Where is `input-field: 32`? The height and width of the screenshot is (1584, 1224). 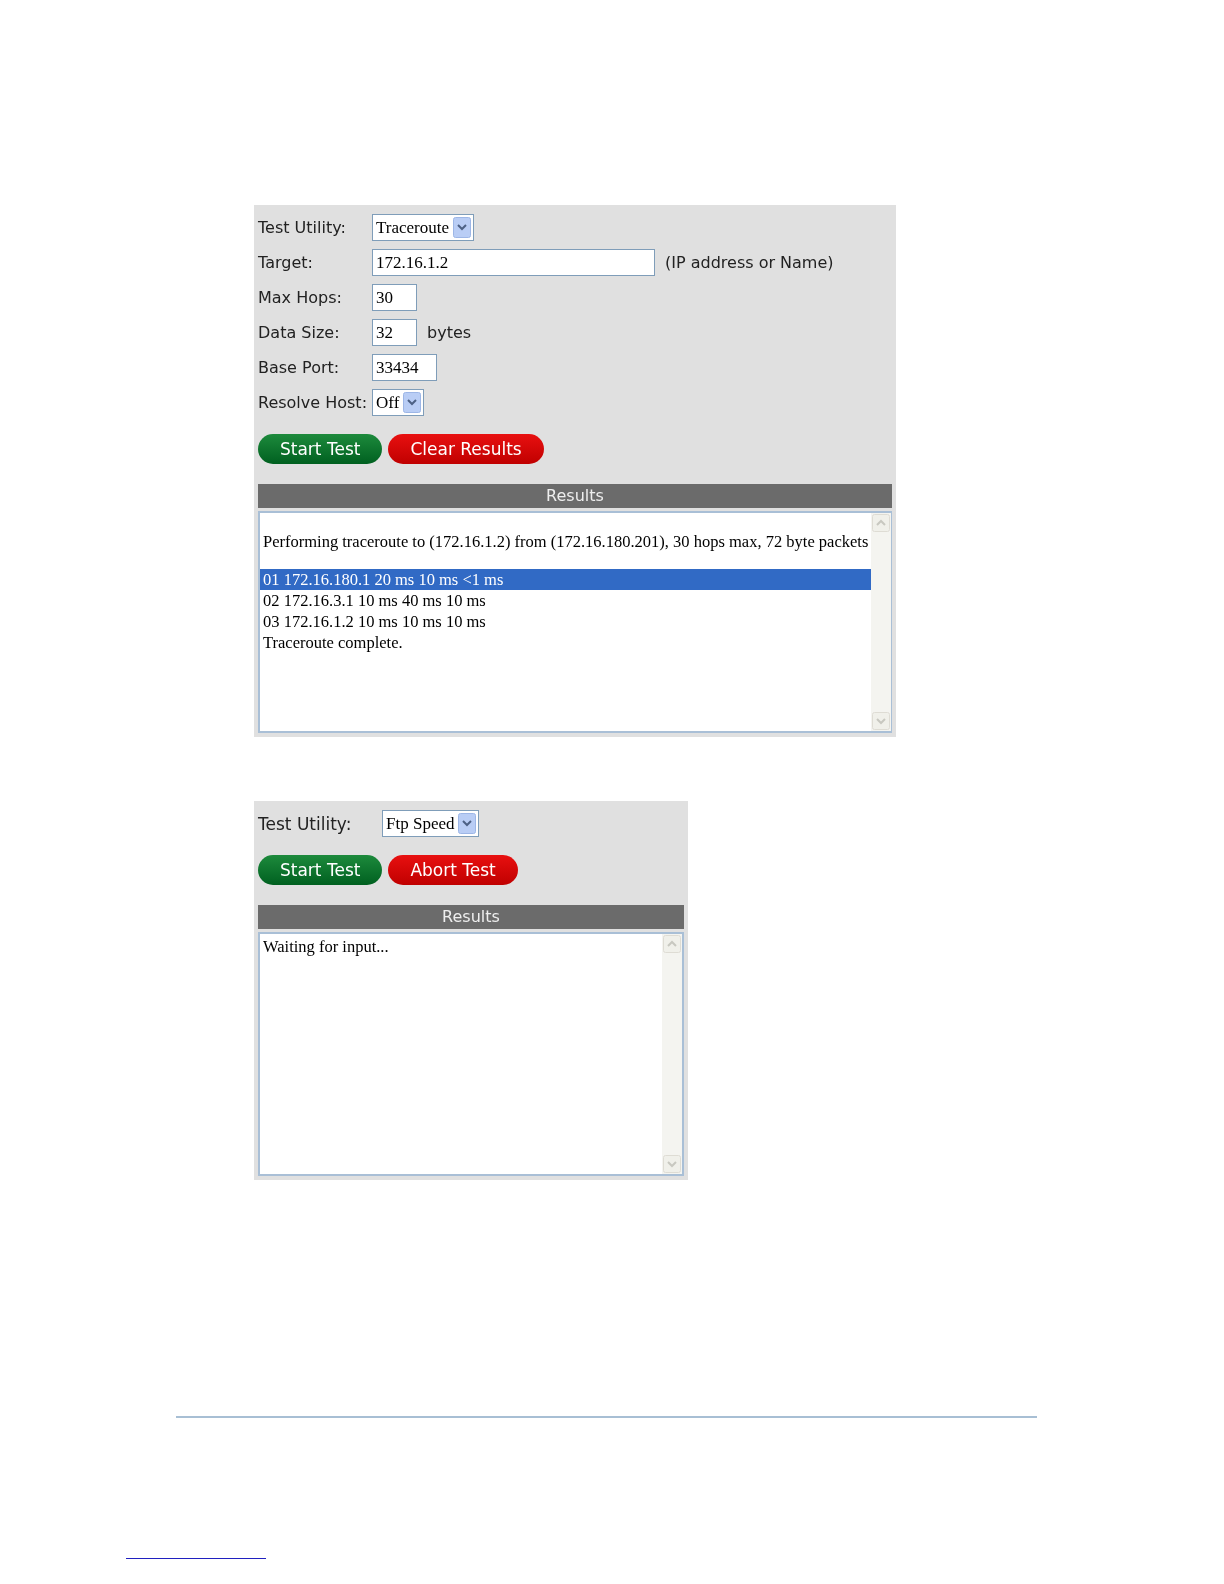 input-field: 32 is located at coordinates (394, 332).